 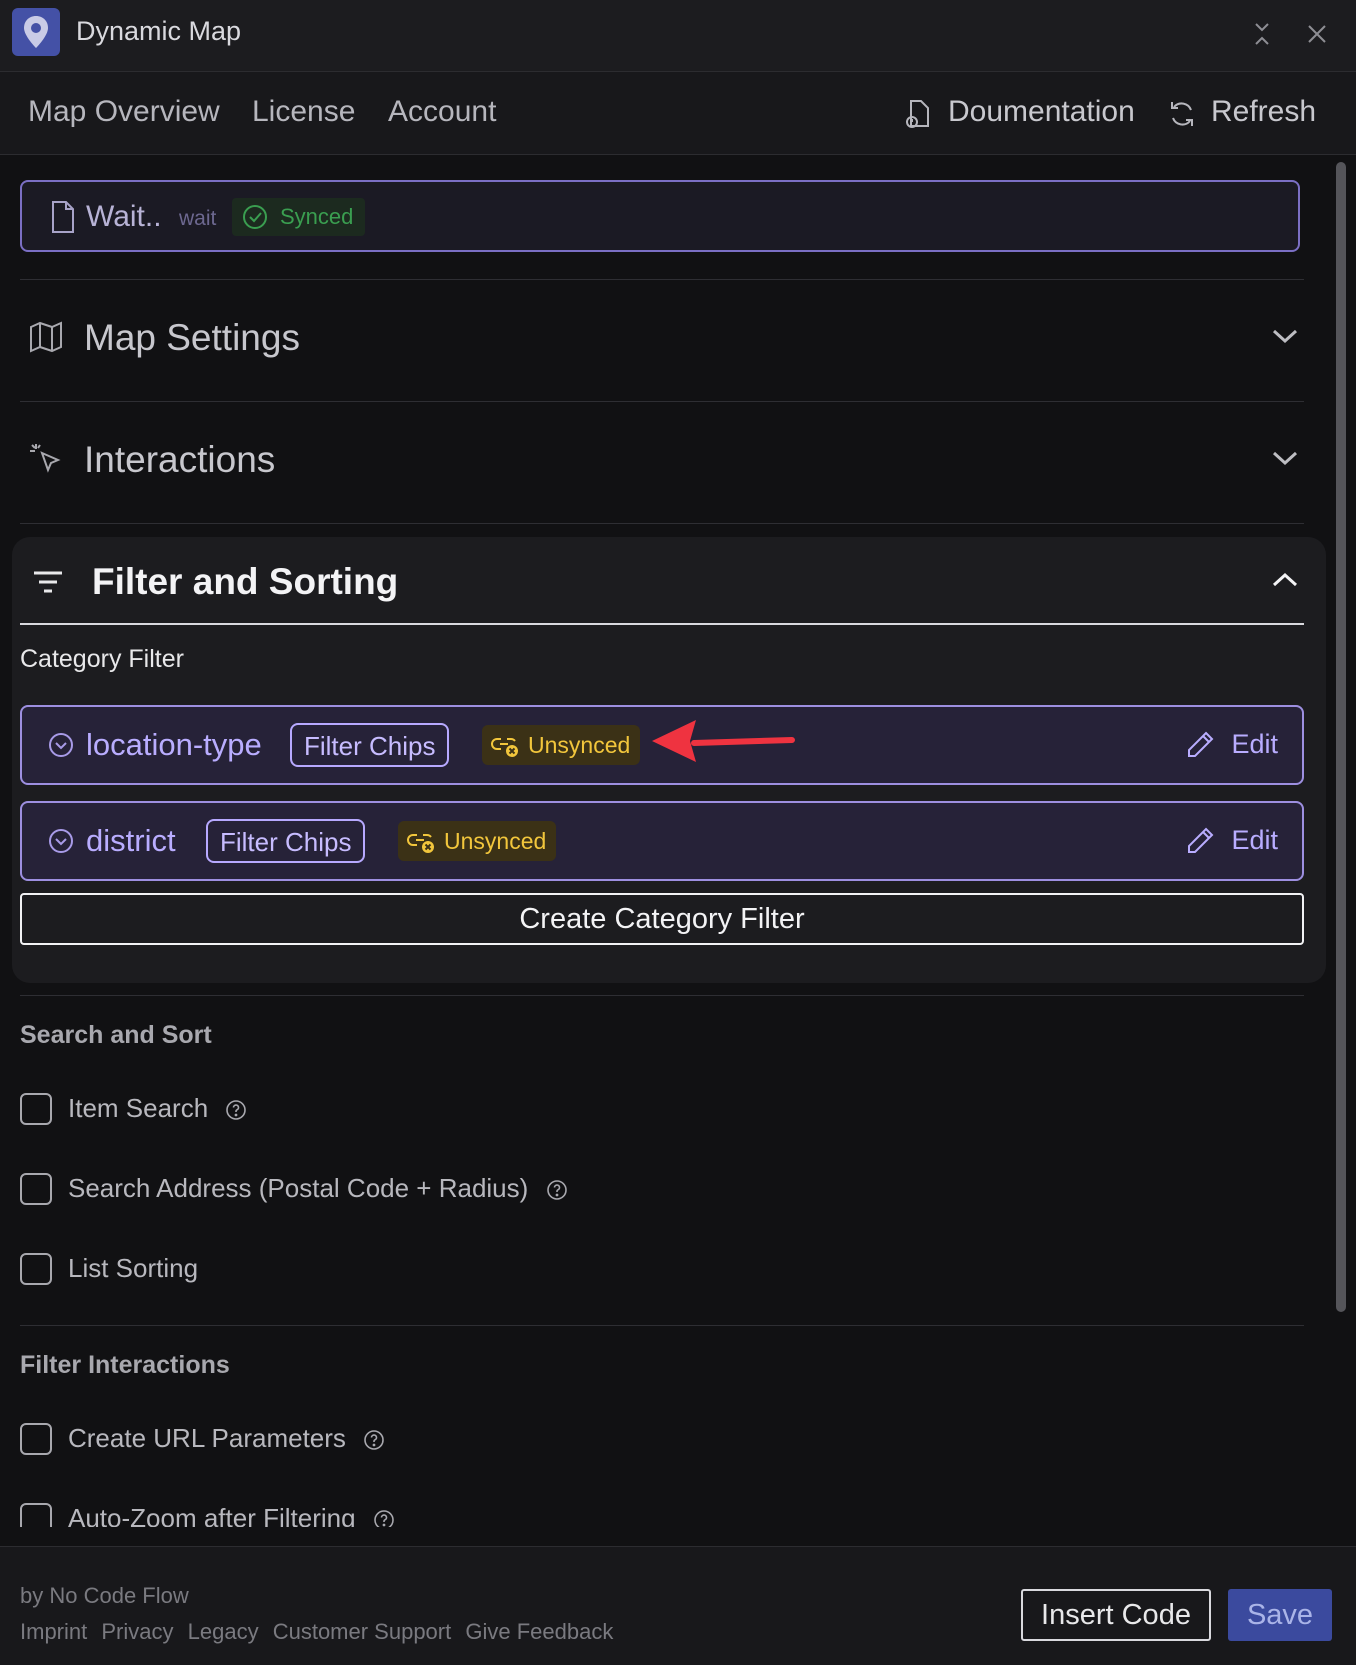 What do you see at coordinates (124, 112) in the screenshot?
I see `tab-map-overview: Map Overview` at bounding box center [124, 112].